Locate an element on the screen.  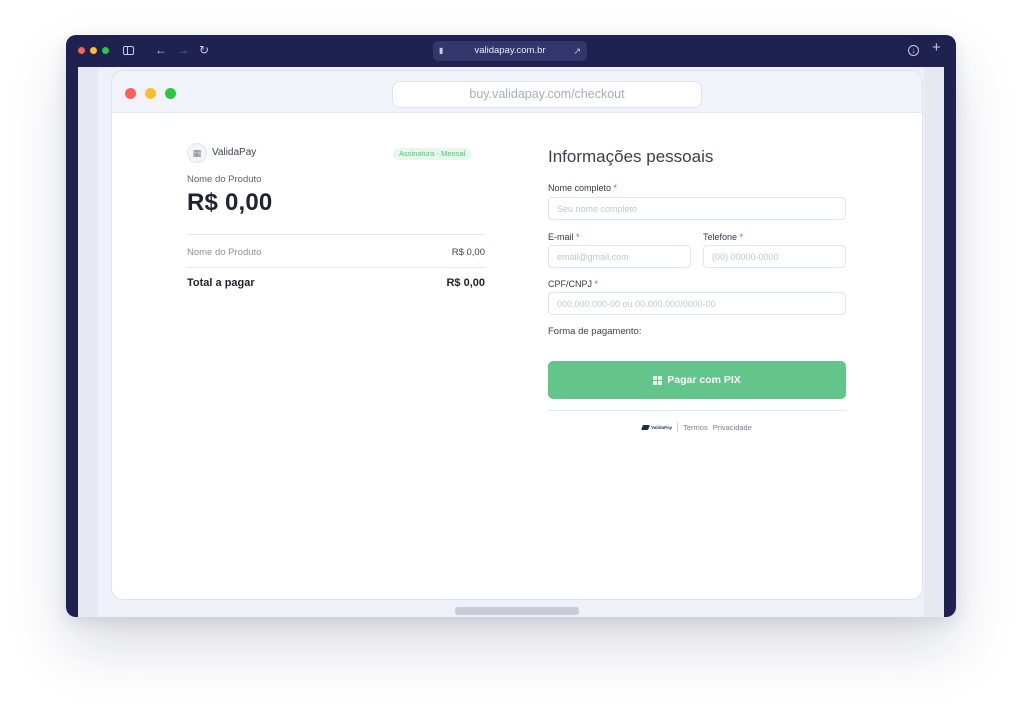
browser-address-bar: ▮ validapay.com.br ↗ is located at coordinates (510, 51).